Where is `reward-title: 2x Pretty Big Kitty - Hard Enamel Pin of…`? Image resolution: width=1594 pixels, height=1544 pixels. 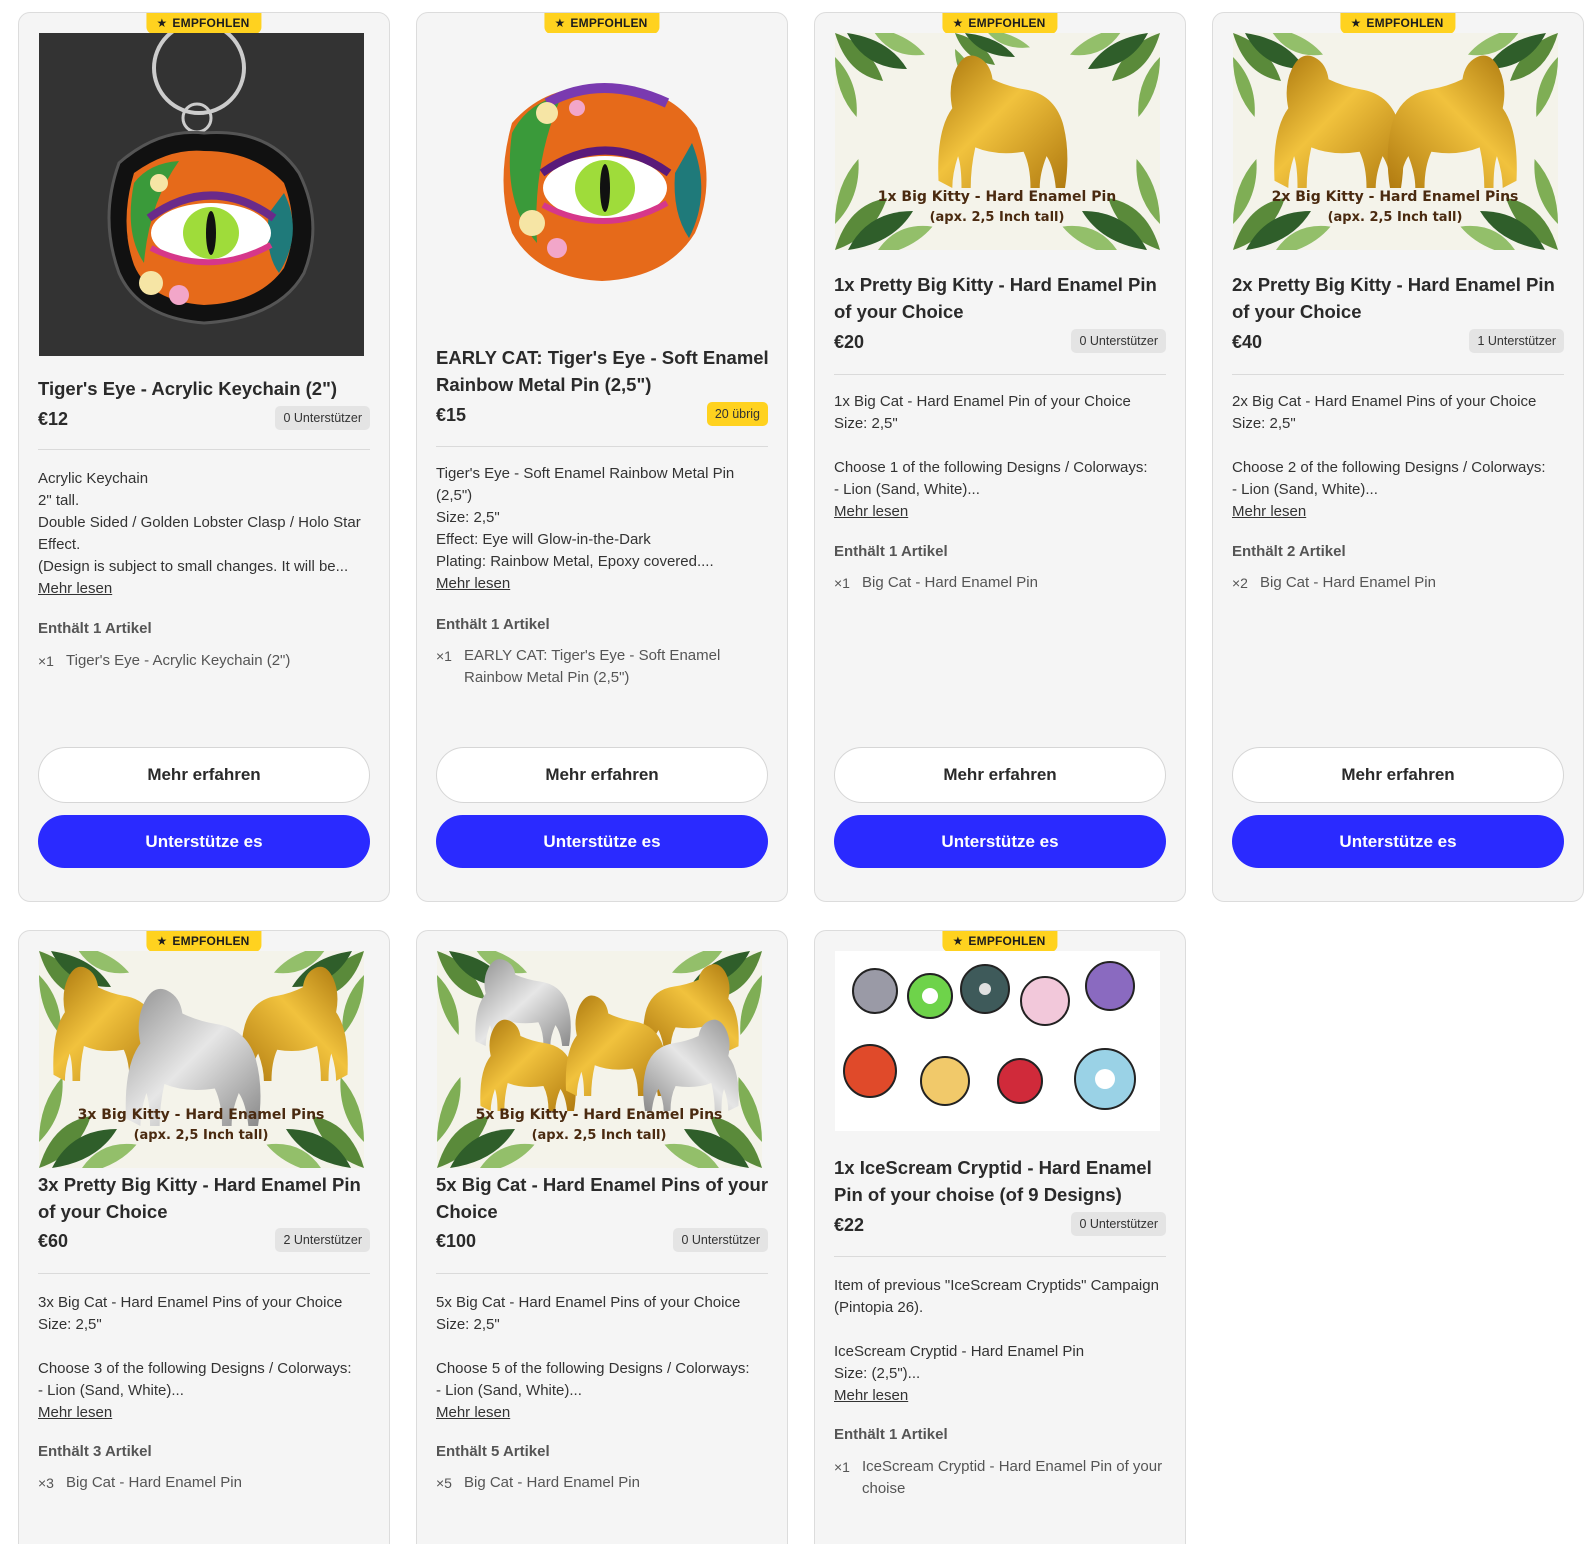
reward-title: 2x Pretty Big Kitty - Hard Enamel Pin of… is located at coordinates (1393, 298).